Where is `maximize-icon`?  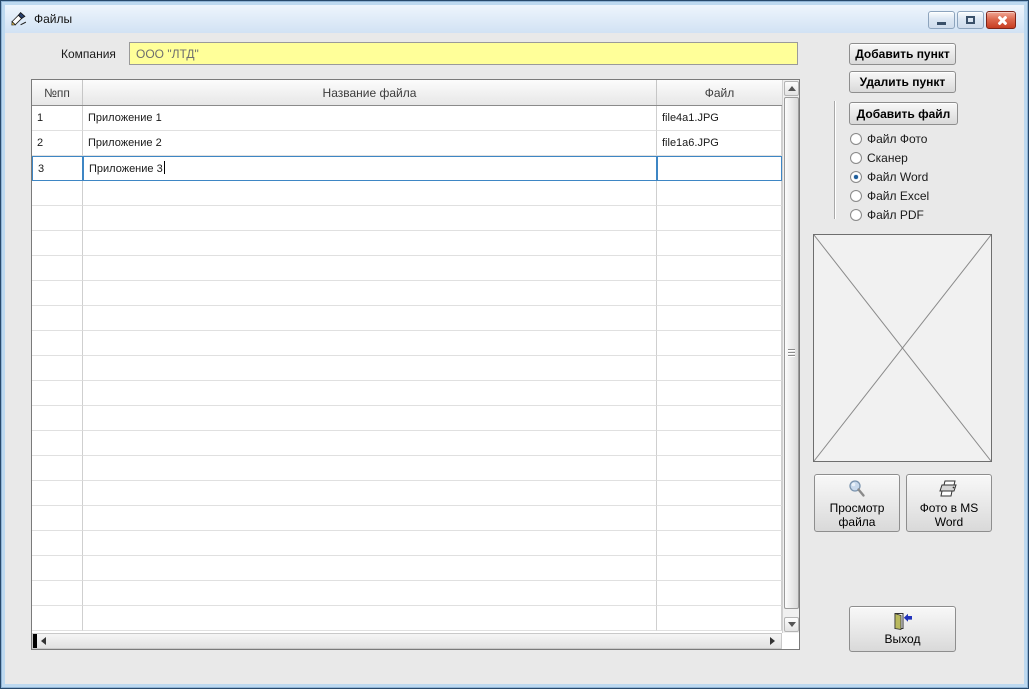
maximize-icon is located at coordinates (970, 20).